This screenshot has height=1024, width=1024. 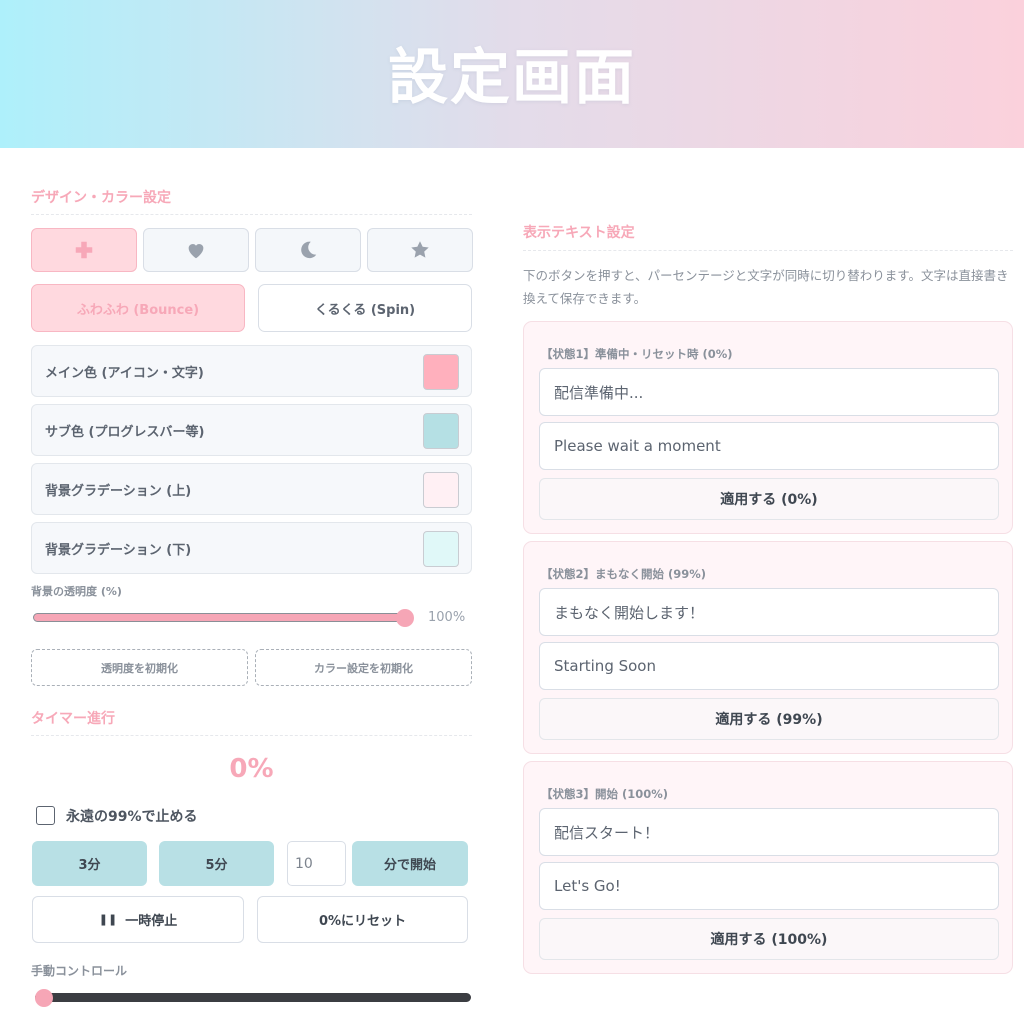 I want to click on apply-state2-button: 適用する (99%), so click(x=769, y=719).